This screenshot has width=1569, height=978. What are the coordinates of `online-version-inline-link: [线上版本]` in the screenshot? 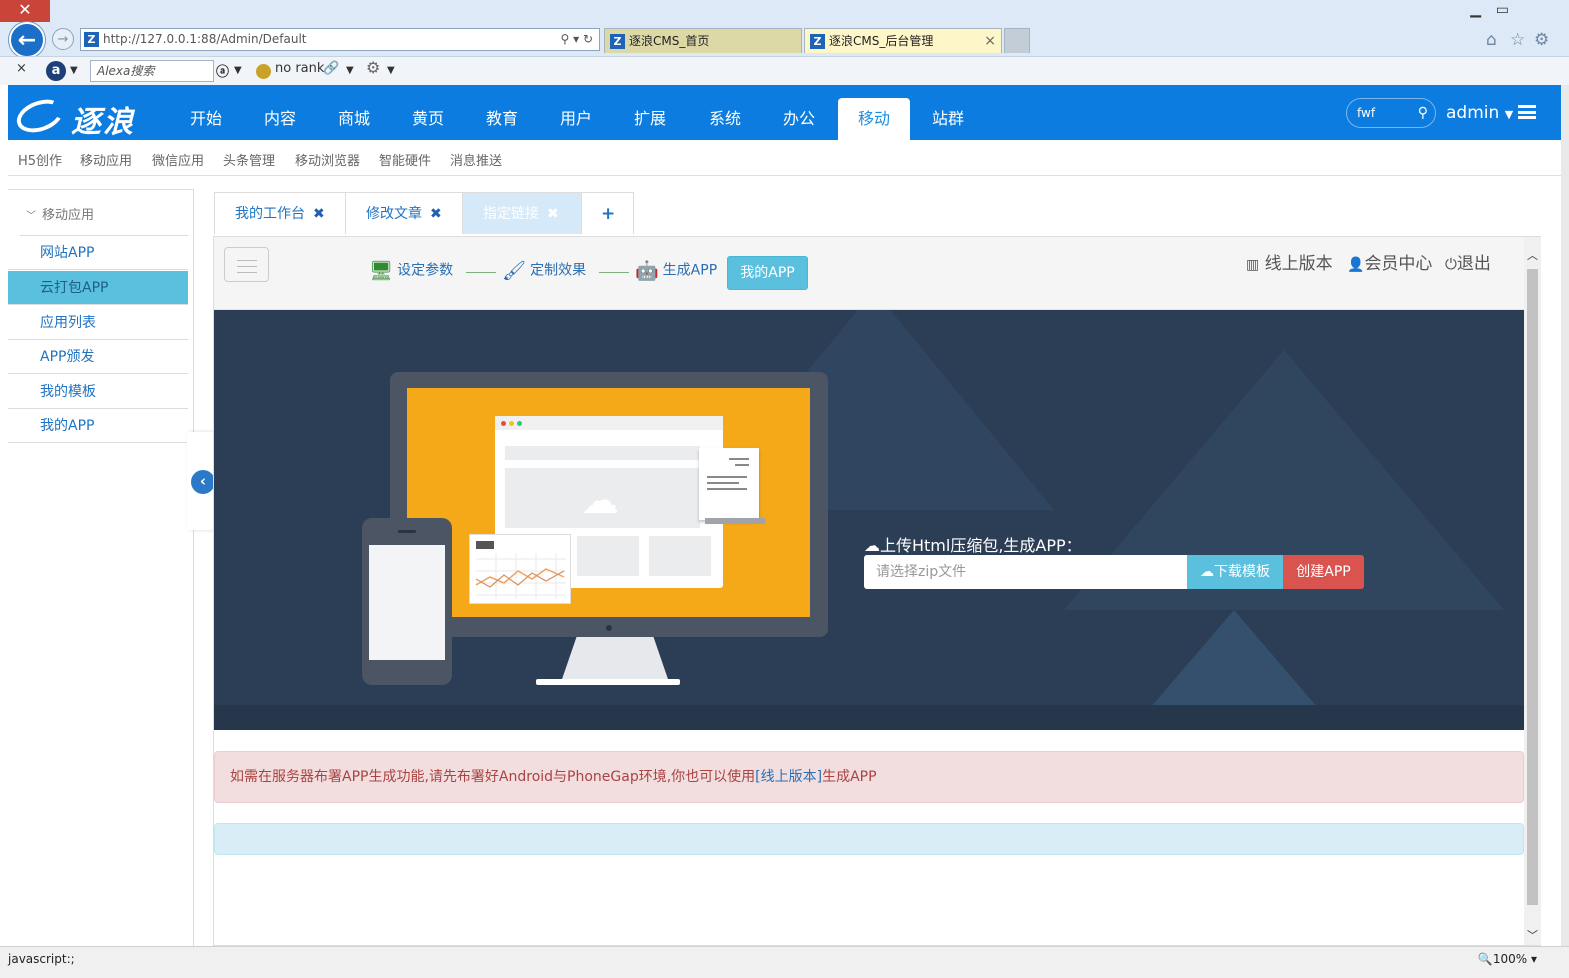 It's located at (788, 777).